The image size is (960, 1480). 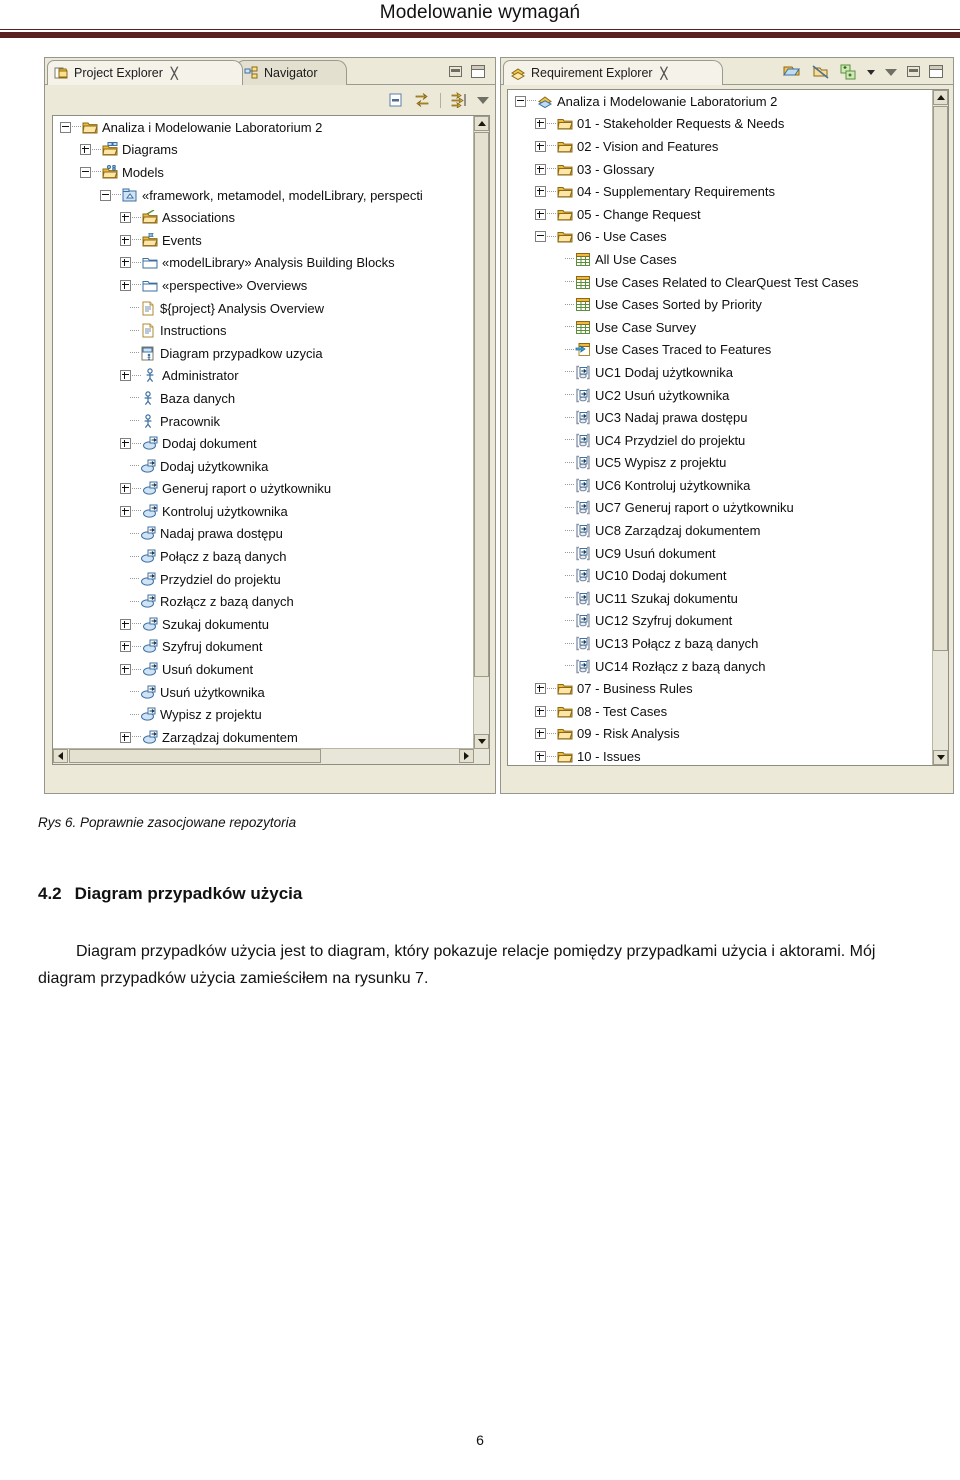 What do you see at coordinates (720, 124) in the screenshot?
I see `tree-row: 01 - Stakeholder Requests & Needs` at bounding box center [720, 124].